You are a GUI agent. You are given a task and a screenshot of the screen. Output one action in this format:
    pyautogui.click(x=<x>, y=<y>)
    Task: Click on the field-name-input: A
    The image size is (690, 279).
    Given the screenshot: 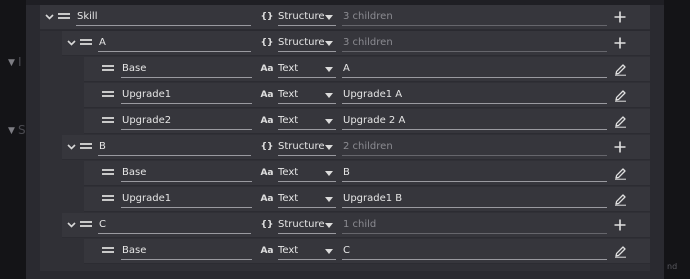 What is the action you would take?
    pyautogui.click(x=174, y=43)
    